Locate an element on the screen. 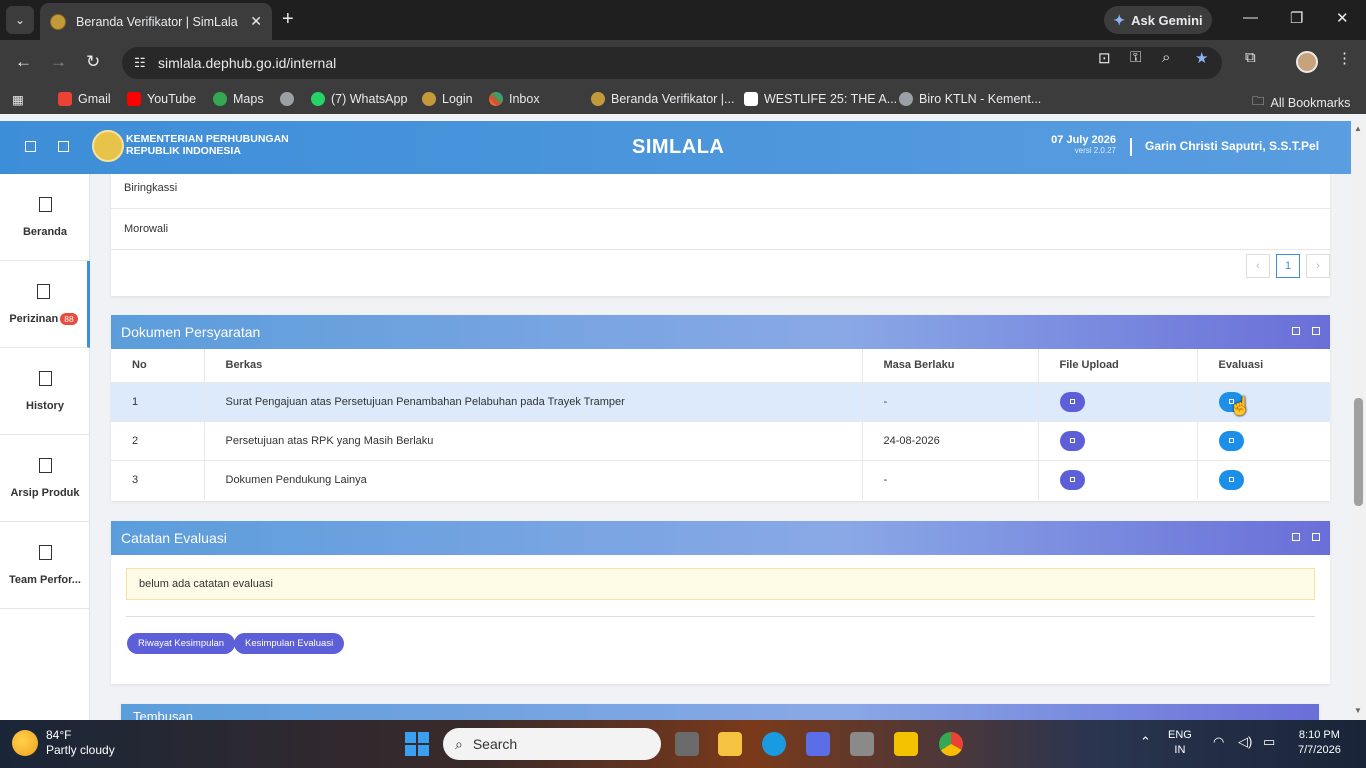  file-upload-cell is located at coordinates (1118, 401).